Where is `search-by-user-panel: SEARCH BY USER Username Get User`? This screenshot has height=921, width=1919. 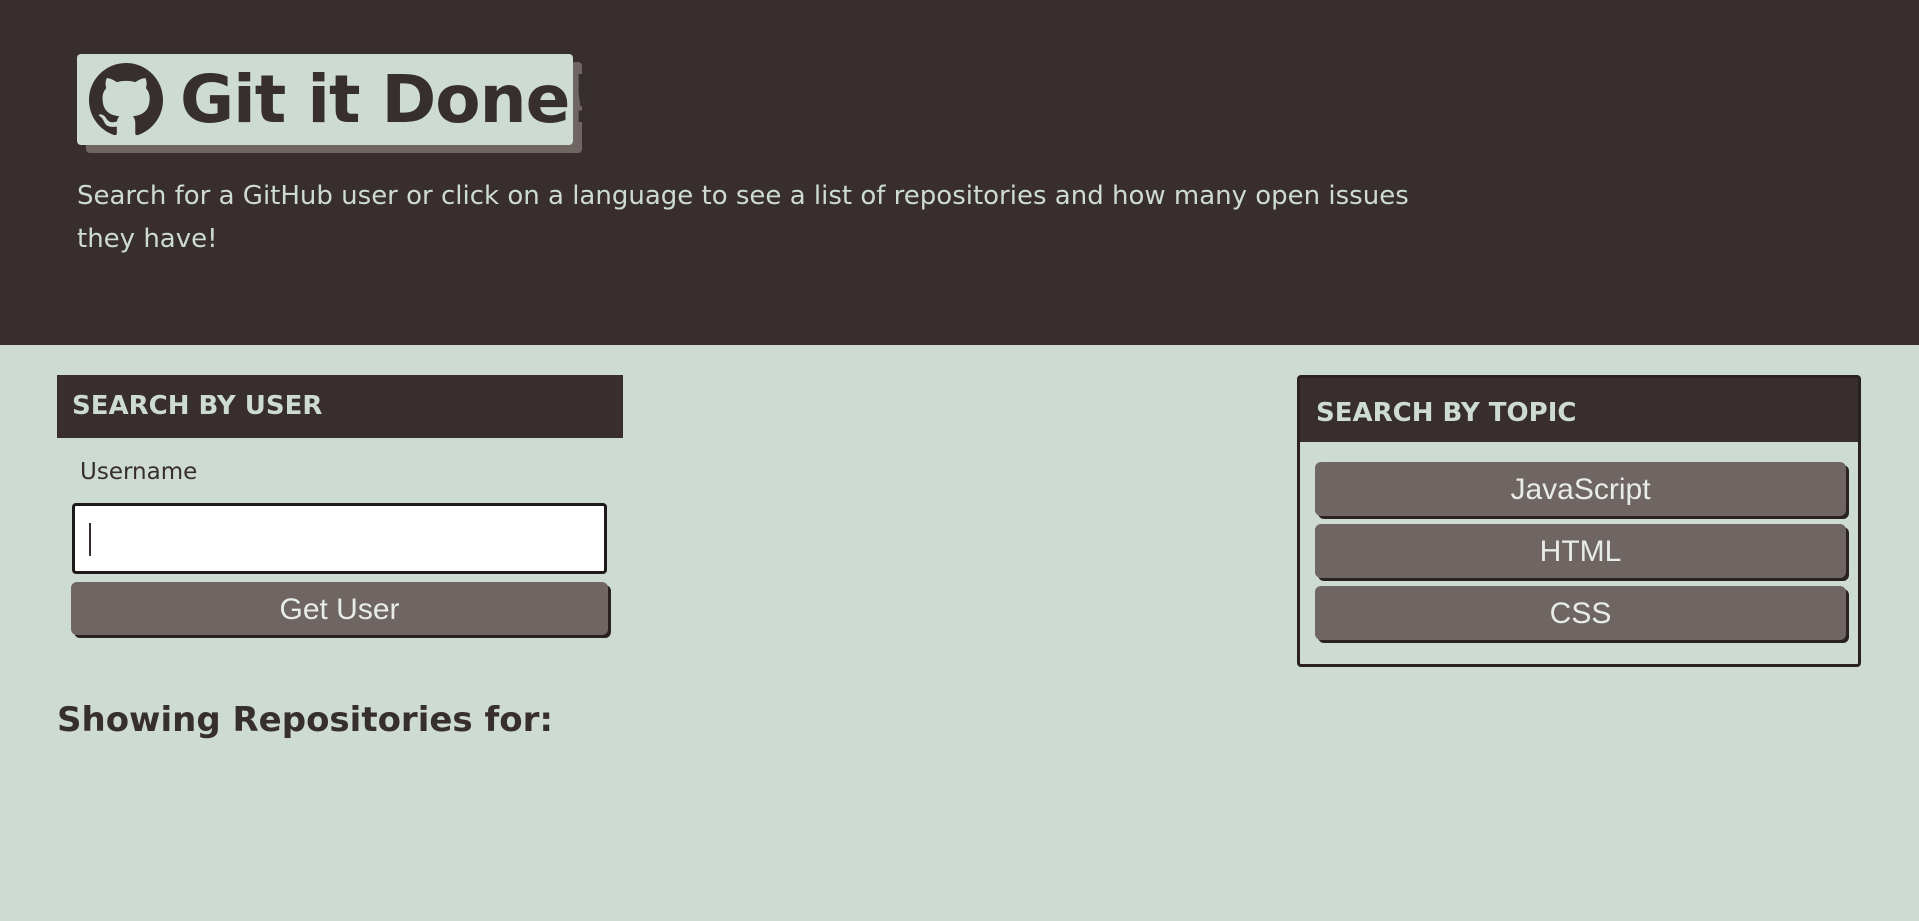
search-by-user-panel: SEARCH BY USER Username Get User is located at coordinates (340, 505).